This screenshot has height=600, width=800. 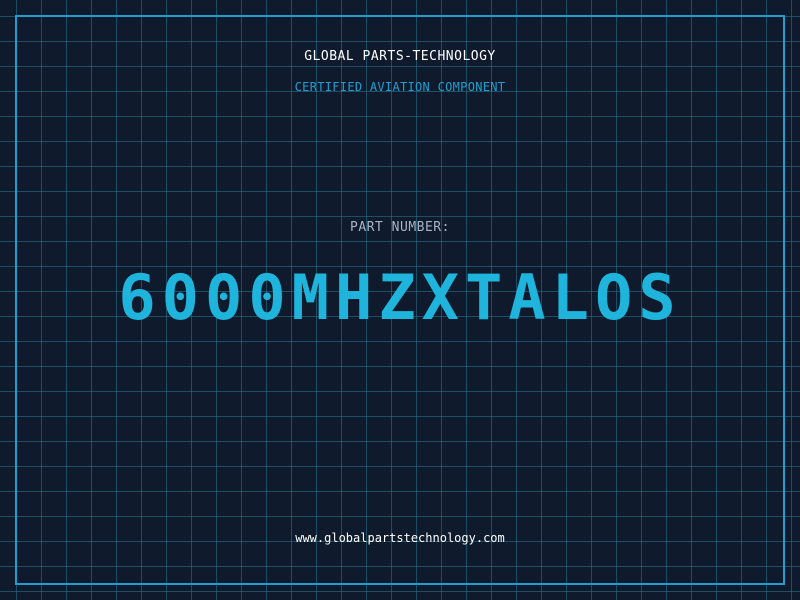 I want to click on website-url: www.globalpartstechnology.com, so click(x=400, y=538).